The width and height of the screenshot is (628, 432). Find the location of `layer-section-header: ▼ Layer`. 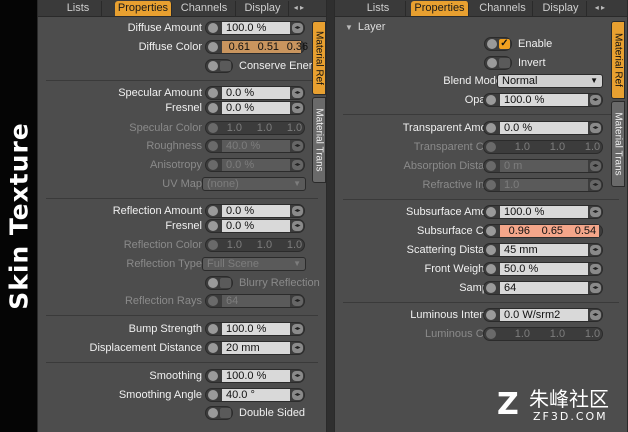

layer-section-header: ▼ Layer is located at coordinates (365, 27).